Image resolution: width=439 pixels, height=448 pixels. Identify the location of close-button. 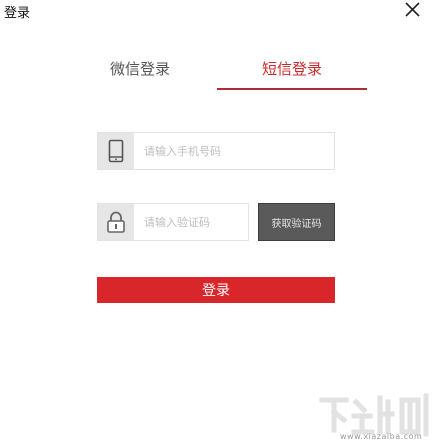
(413, 11).